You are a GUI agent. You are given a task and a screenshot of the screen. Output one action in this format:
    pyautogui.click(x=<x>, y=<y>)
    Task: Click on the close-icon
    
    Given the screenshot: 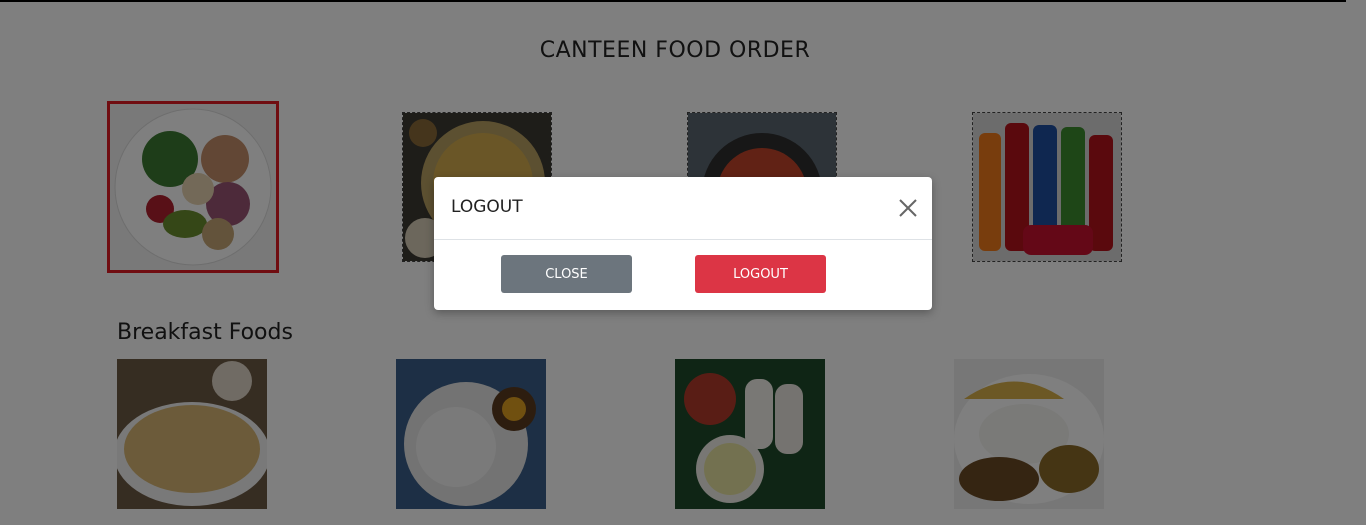 What is the action you would take?
    pyautogui.click(x=908, y=208)
    